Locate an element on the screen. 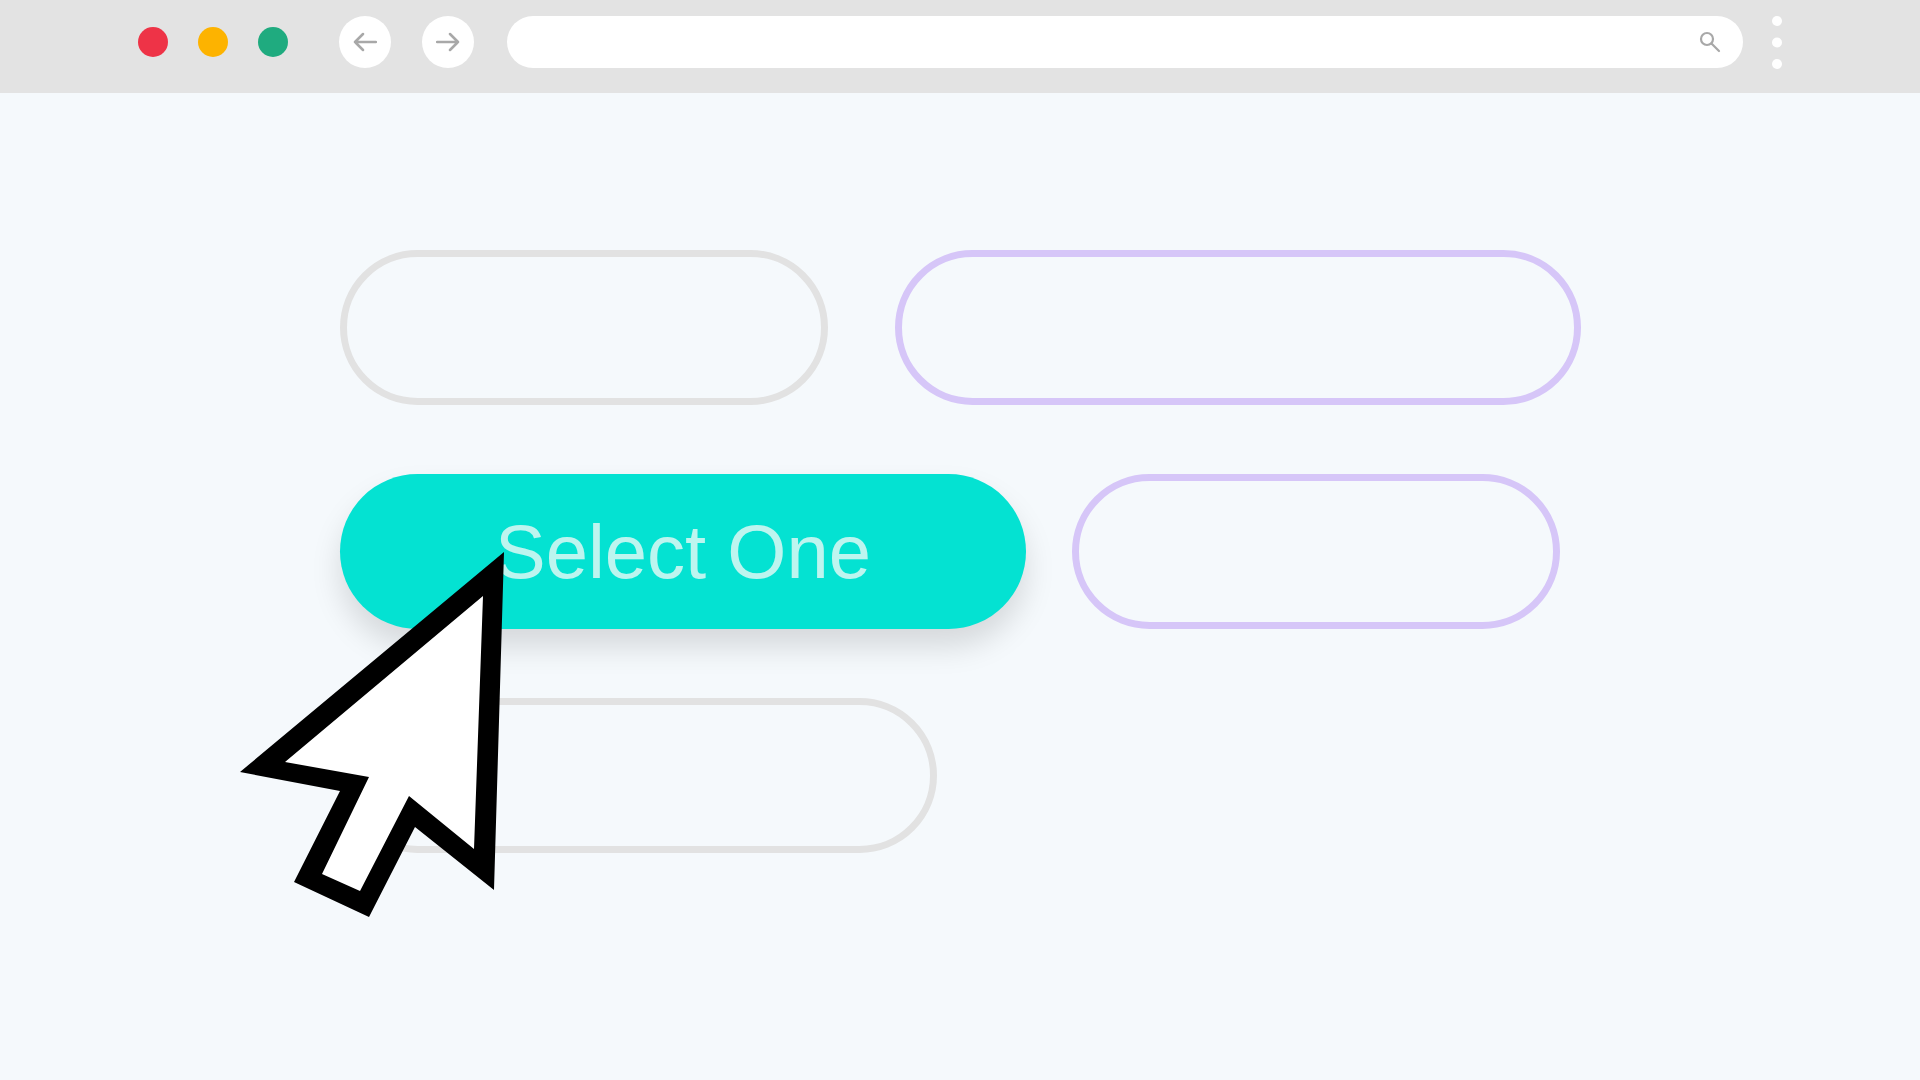 Image resolution: width=1920 pixels, height=1080 pixels. forward-arrow-icon is located at coordinates (448, 42).